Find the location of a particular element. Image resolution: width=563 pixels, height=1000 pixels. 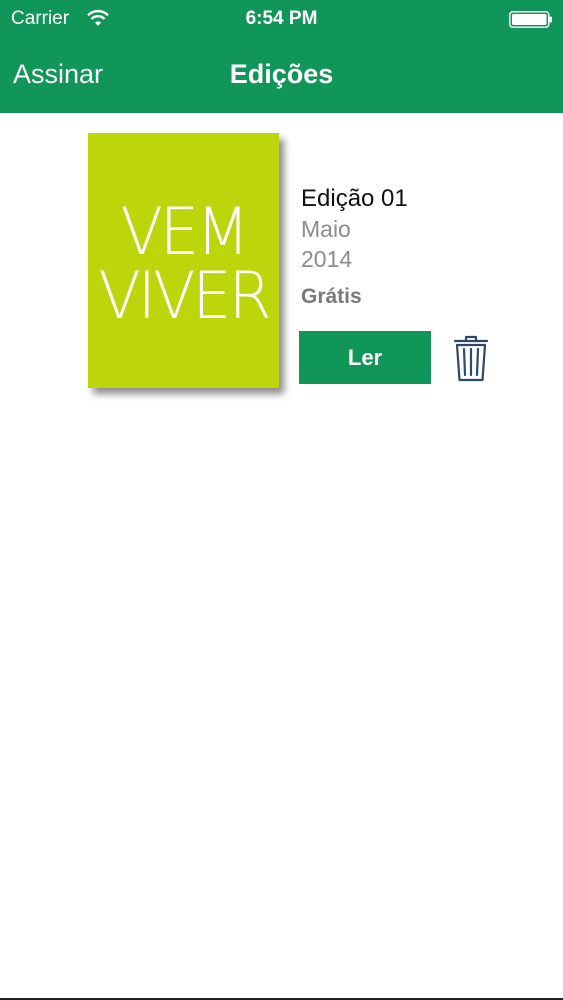

issue-cover: VEM VIVER is located at coordinates (183, 260).